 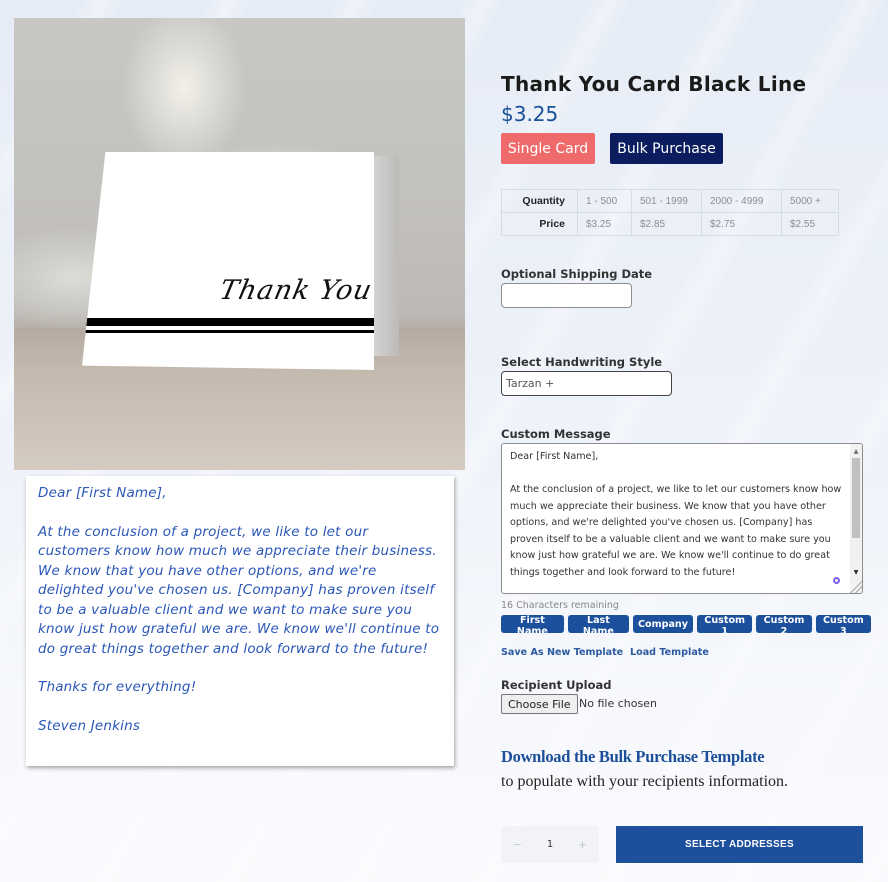 I want to click on handwriting-style-label: Select Handwriting Style, so click(x=582, y=362).